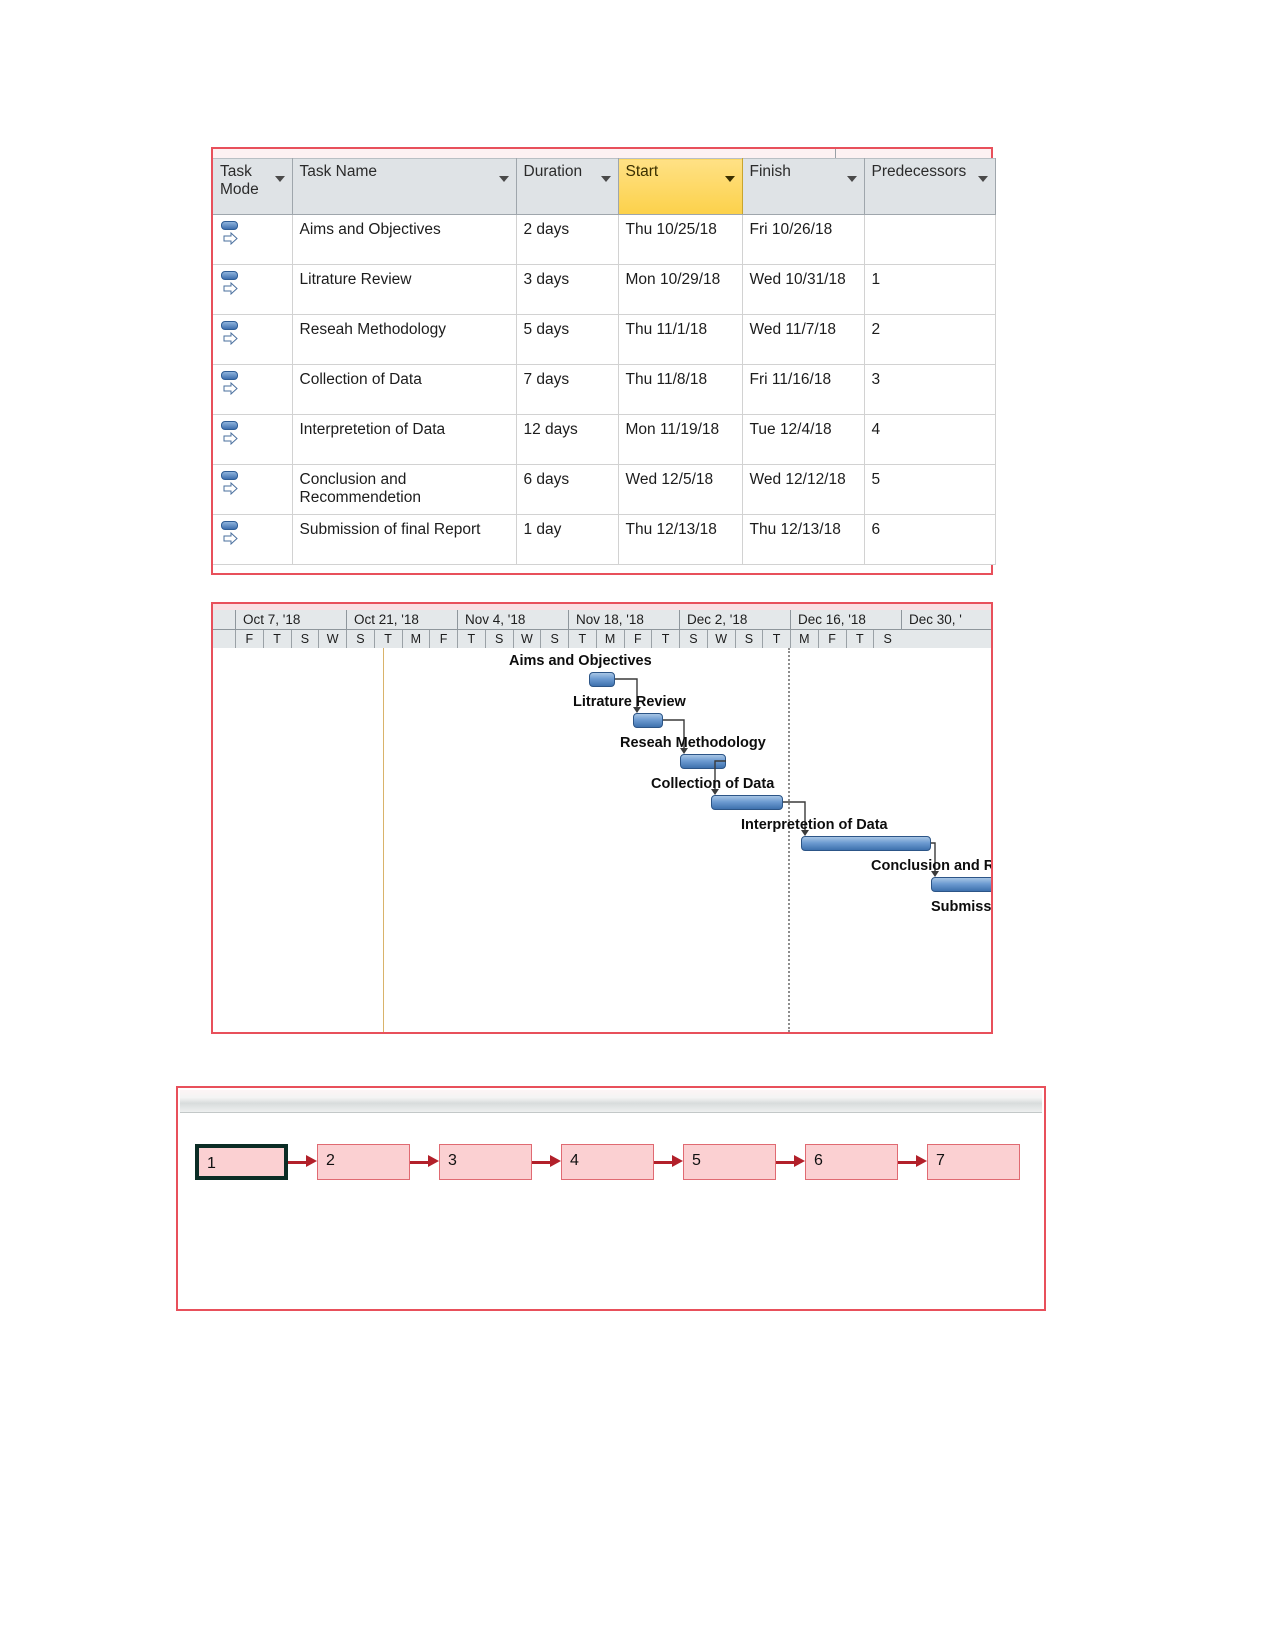 The height and width of the screenshot is (1651, 1275). I want to click on cell-task-name: Collection of Data, so click(404, 389).